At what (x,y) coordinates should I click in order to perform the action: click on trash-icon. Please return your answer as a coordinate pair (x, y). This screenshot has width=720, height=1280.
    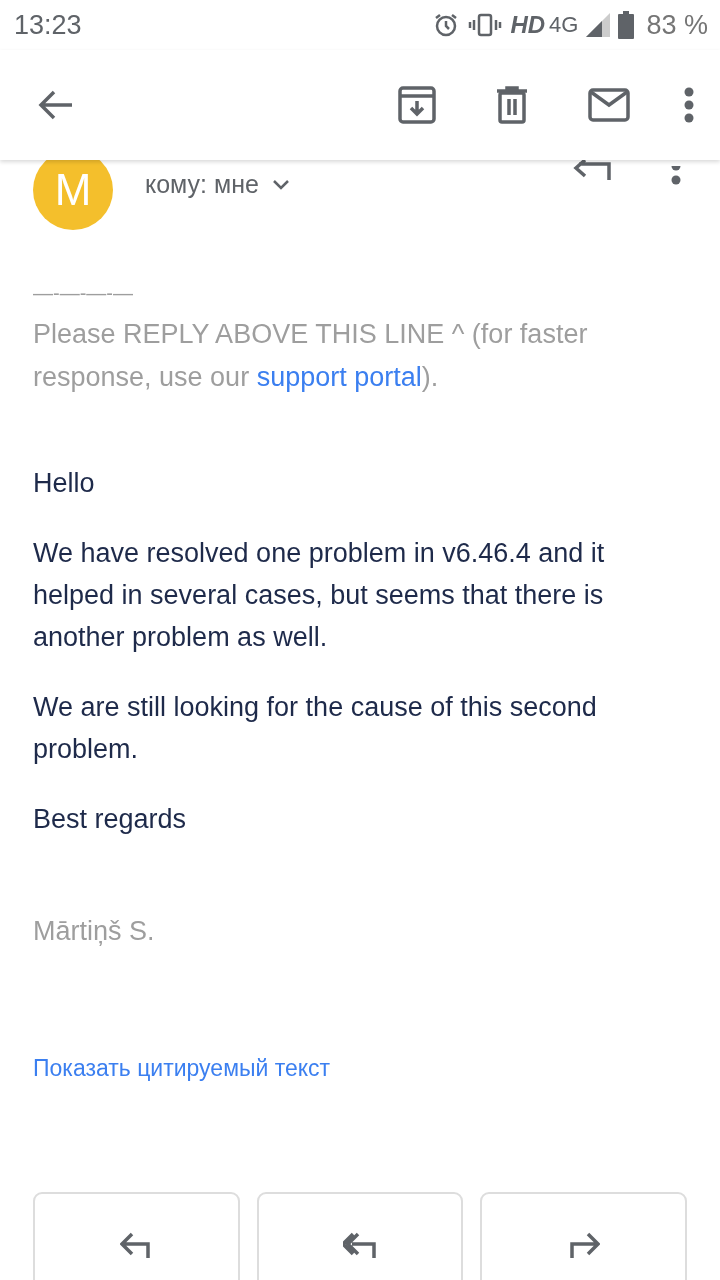
    Looking at the image, I should click on (512, 105).